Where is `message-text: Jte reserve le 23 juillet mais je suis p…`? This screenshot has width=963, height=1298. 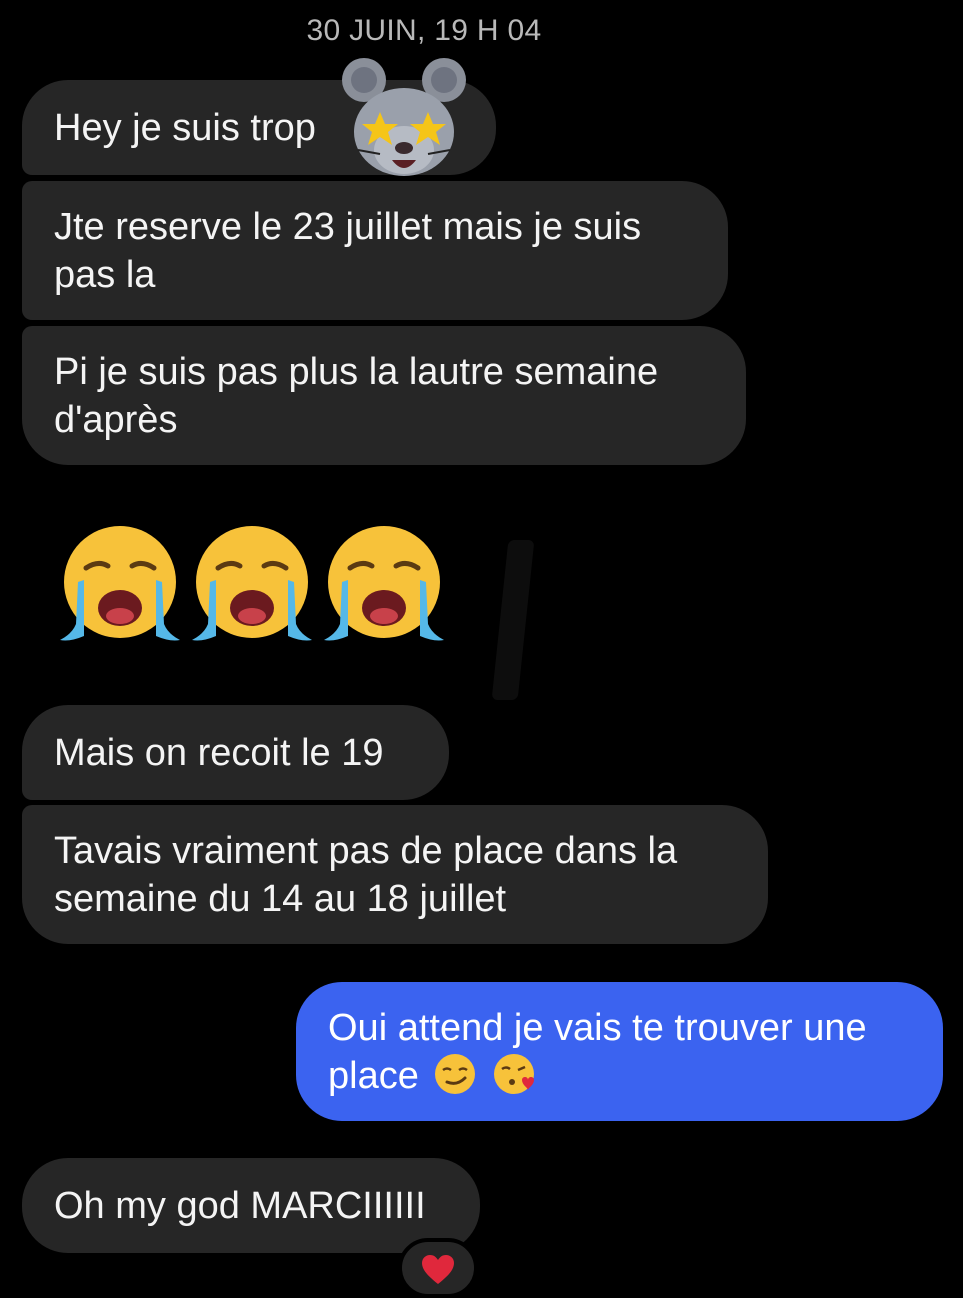
message-text: Jte reserve le 23 juillet mais je suis p… is located at coordinates (348, 250).